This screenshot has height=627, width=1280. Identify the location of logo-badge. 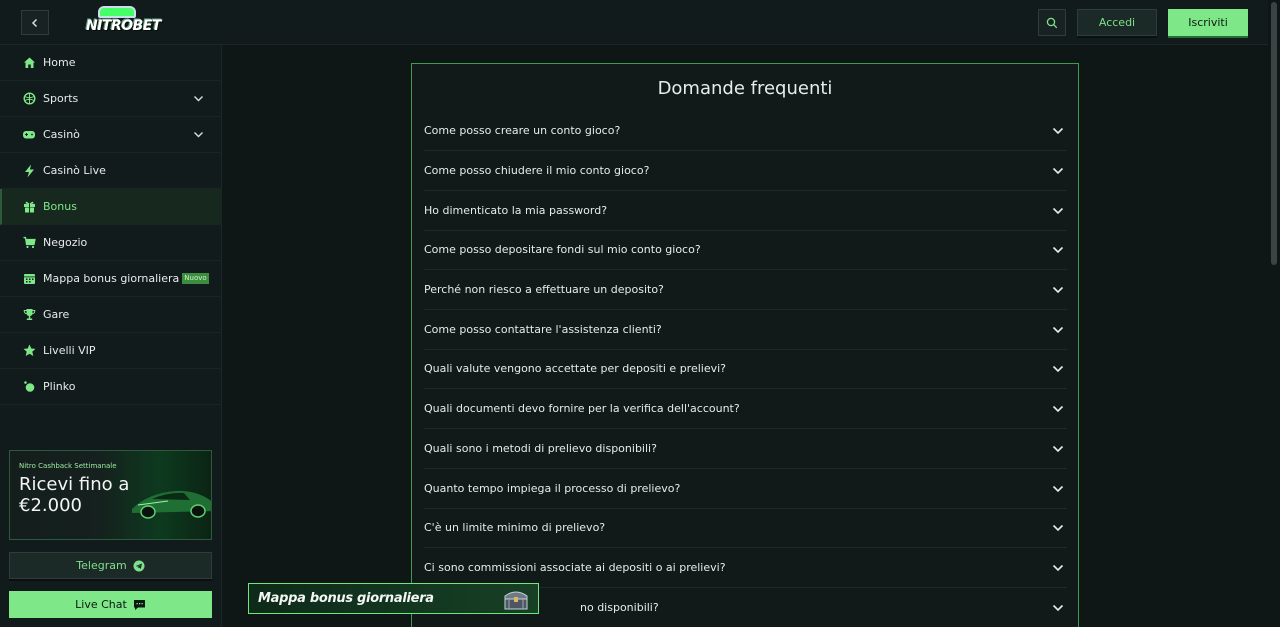
(117, 12).